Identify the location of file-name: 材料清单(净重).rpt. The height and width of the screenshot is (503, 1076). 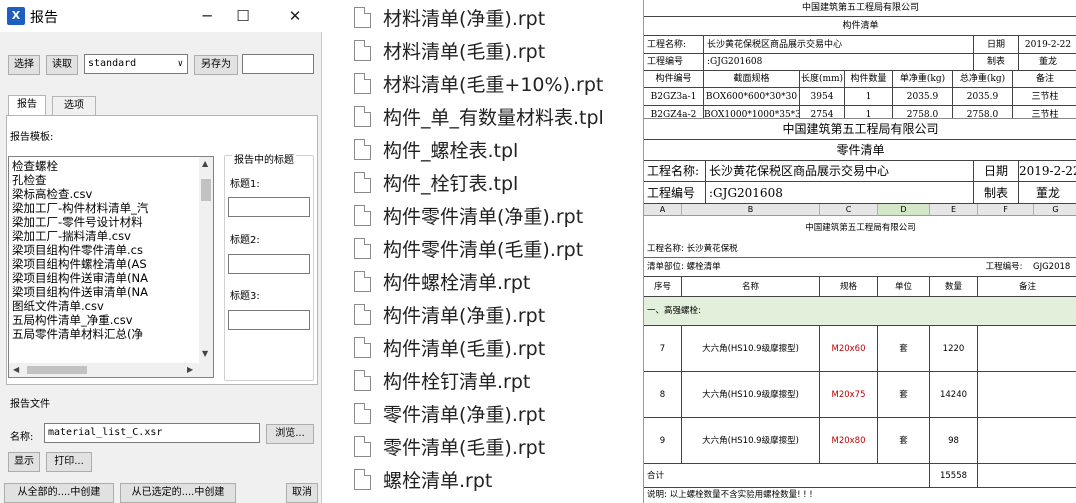
(464, 19).